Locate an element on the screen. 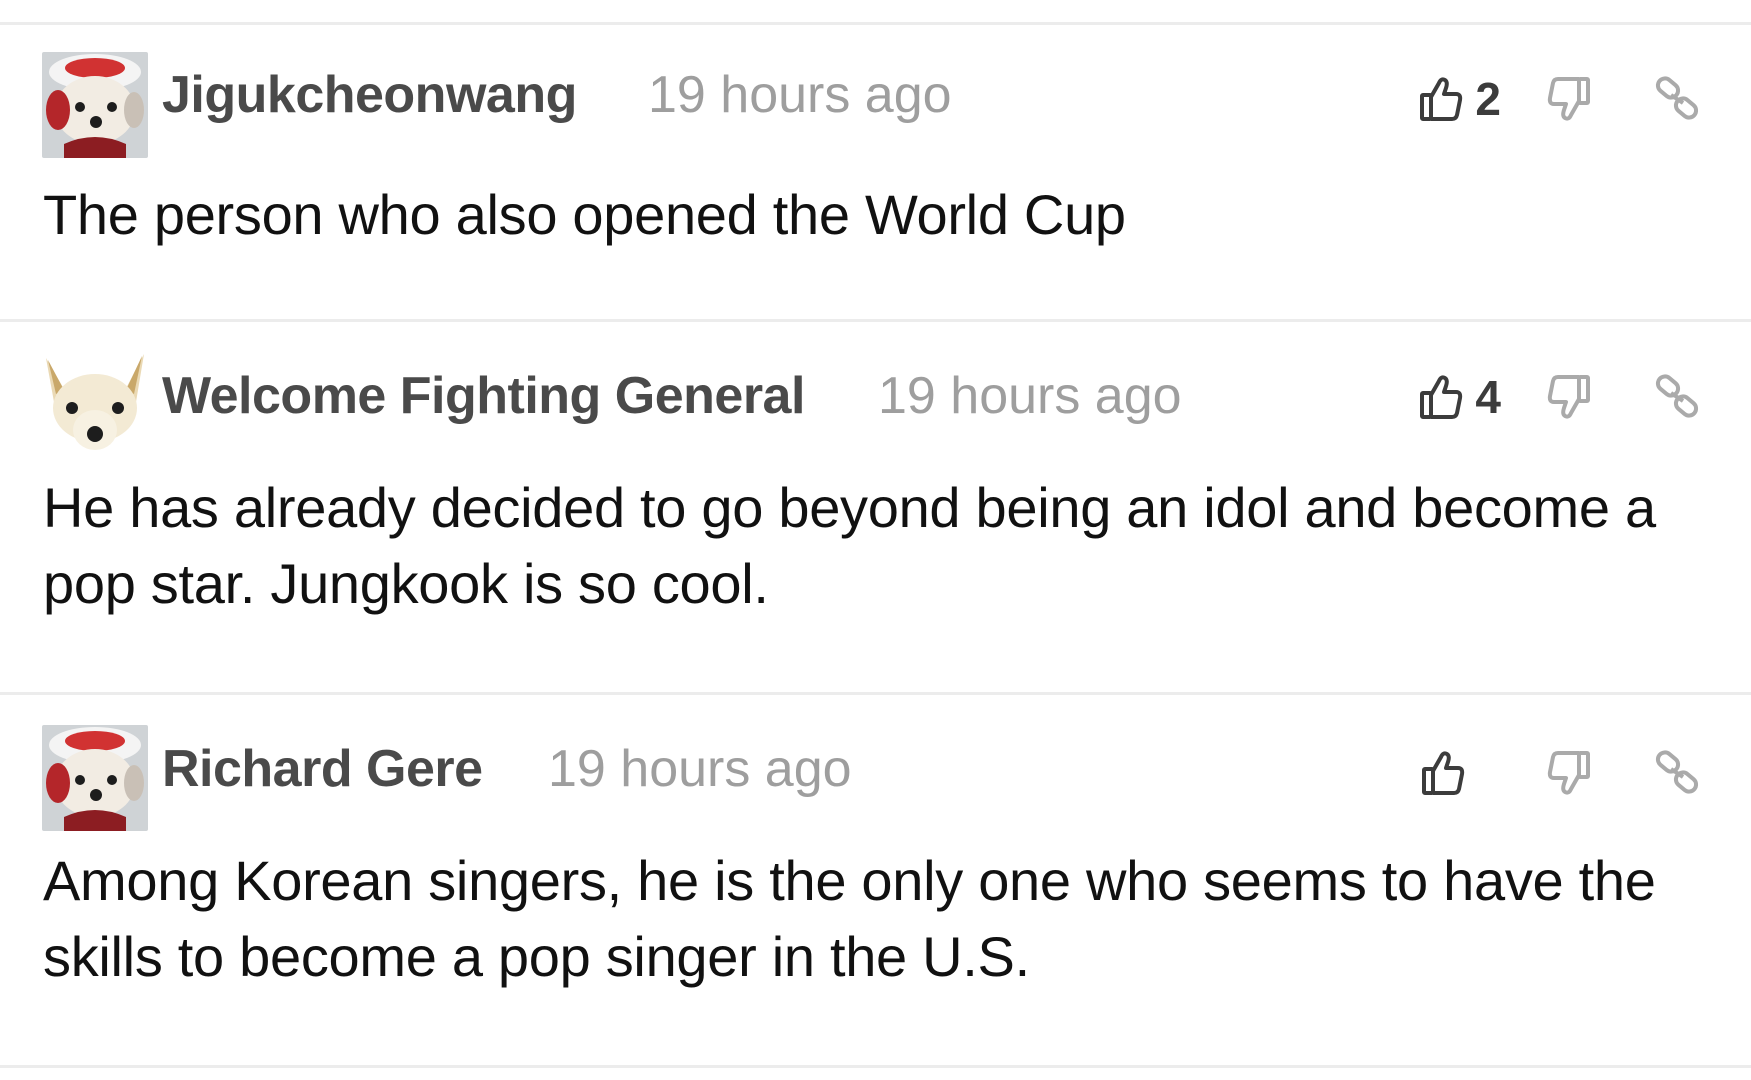  username: Welcome Fighting General is located at coordinates (483, 396).